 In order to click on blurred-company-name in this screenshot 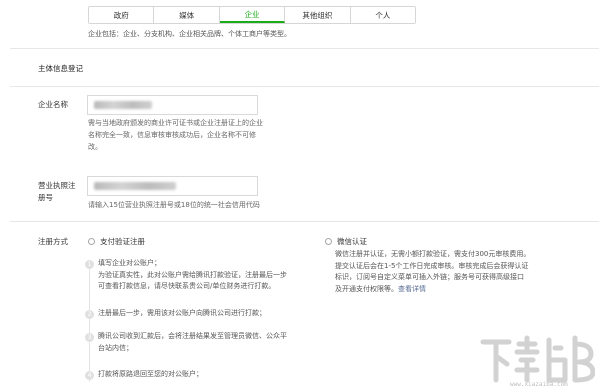, I will do `click(123, 105)`.